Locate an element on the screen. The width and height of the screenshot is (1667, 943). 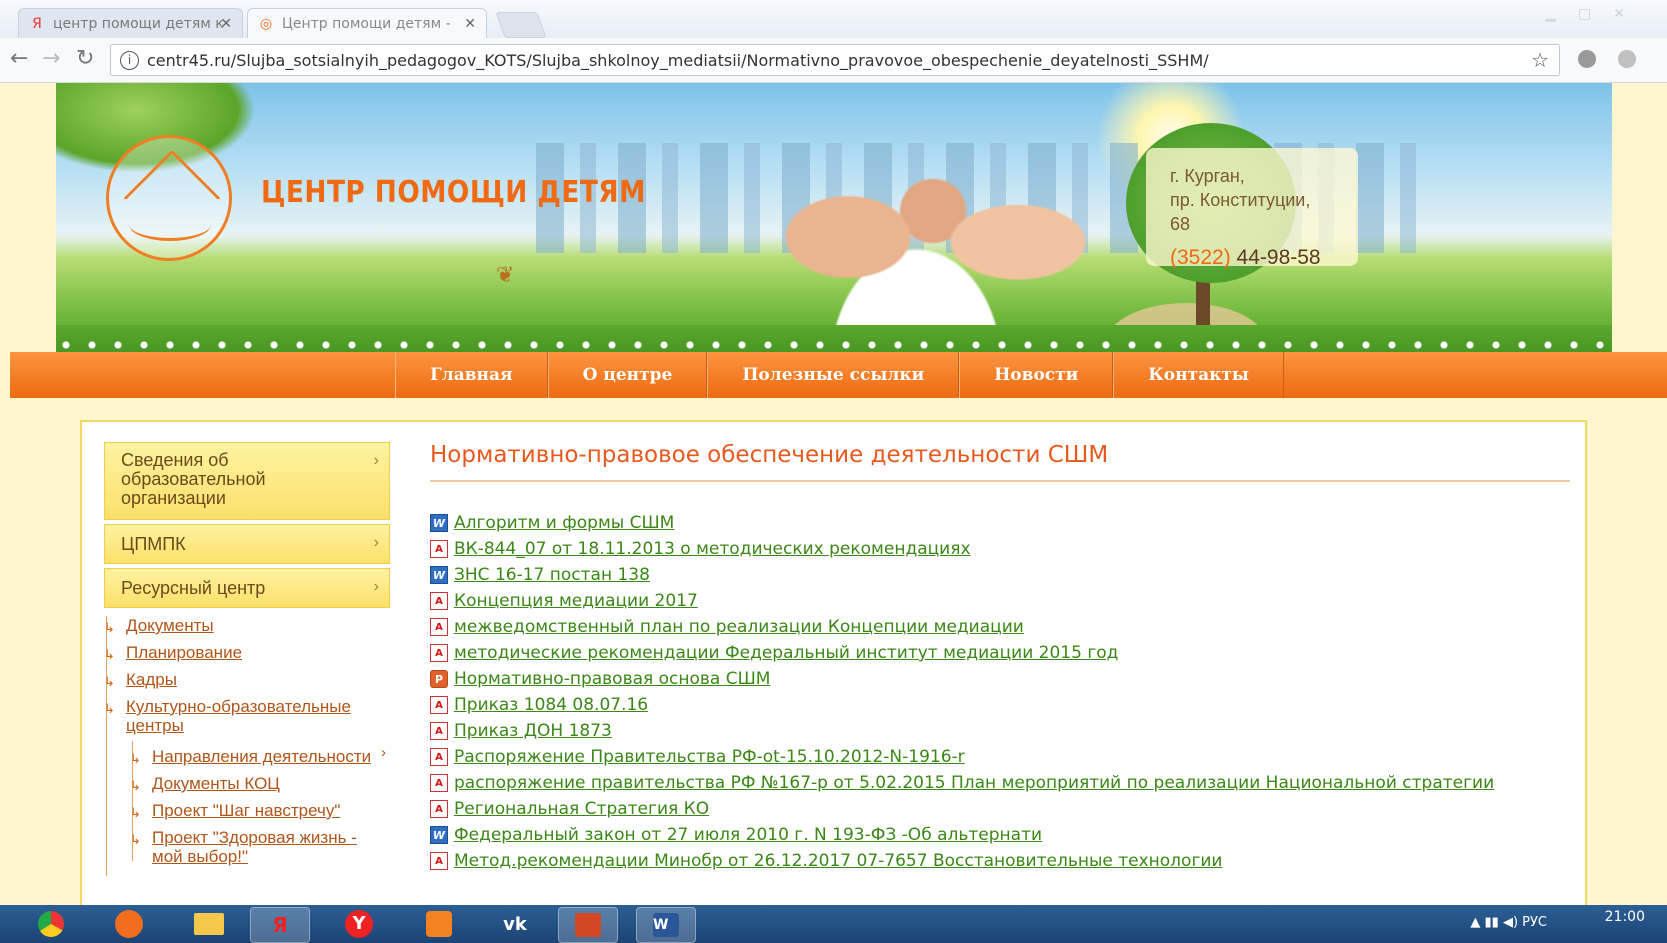
document-link: W ЗНС 16-17 постан 138 is located at coordinates (1000, 575).